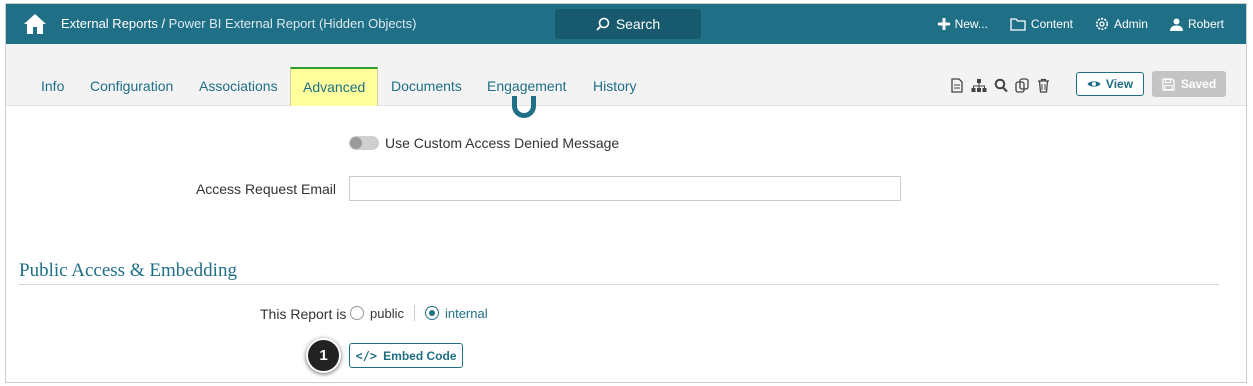 The height and width of the screenshot is (386, 1253). I want to click on user-menu: Robert, so click(1196, 24).